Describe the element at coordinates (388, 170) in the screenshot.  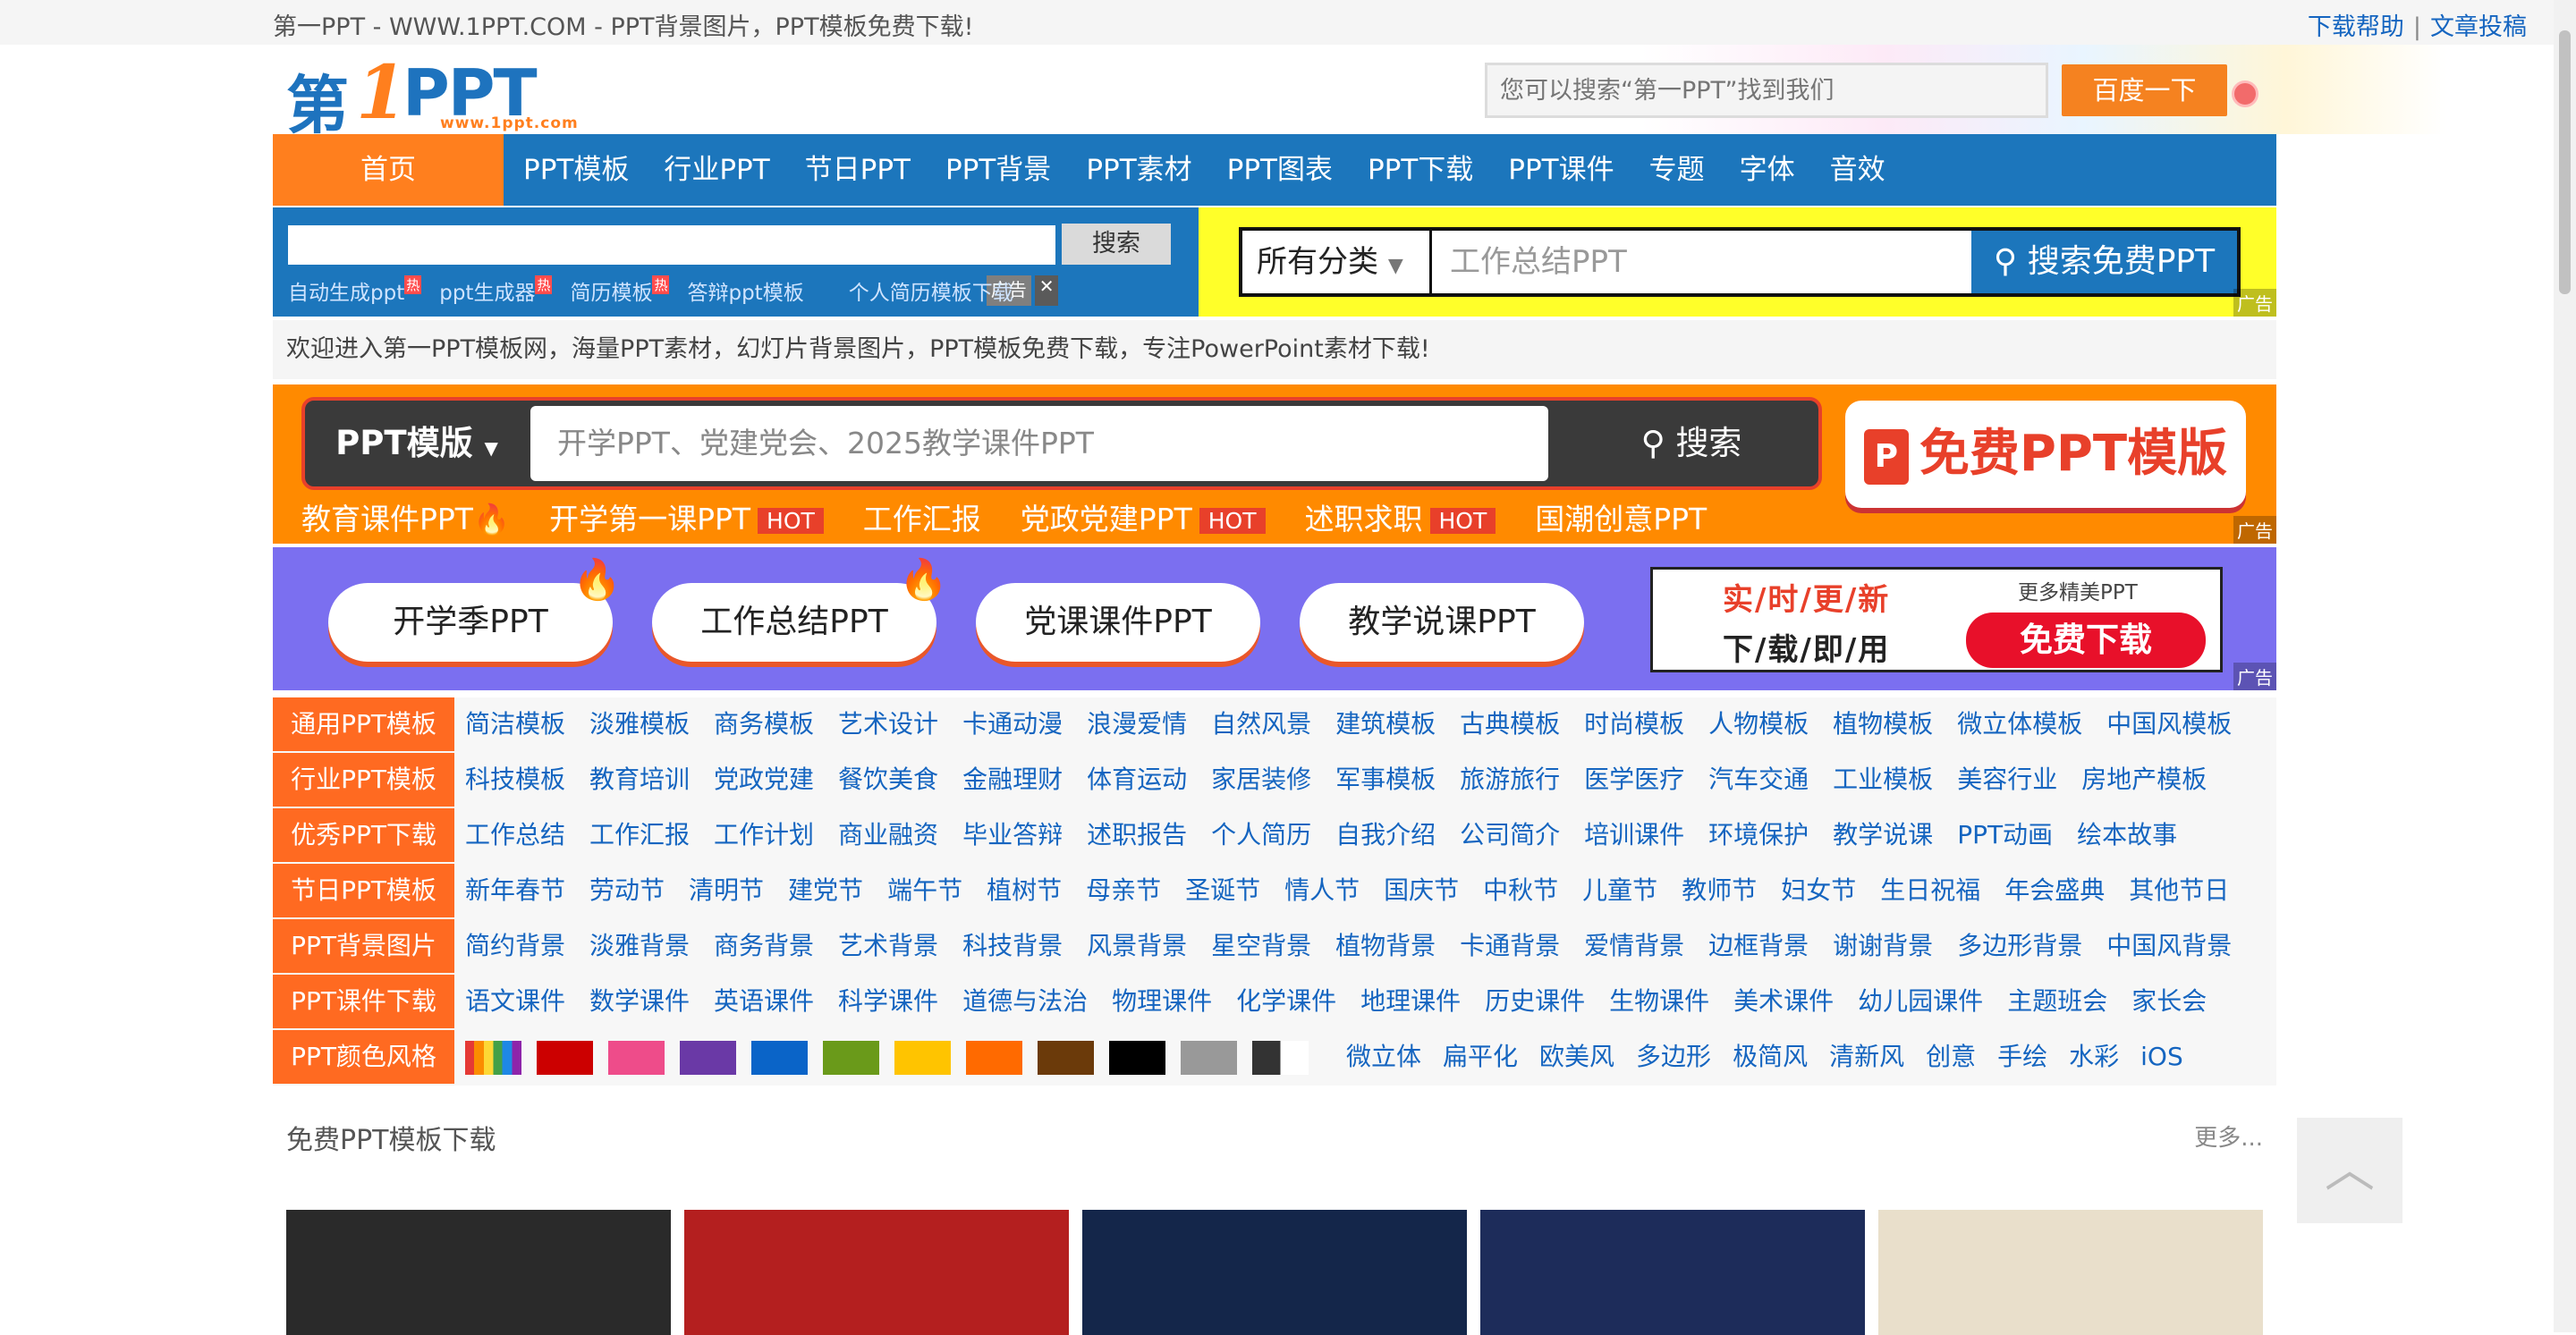
I see `nav-home: 首页` at that location.